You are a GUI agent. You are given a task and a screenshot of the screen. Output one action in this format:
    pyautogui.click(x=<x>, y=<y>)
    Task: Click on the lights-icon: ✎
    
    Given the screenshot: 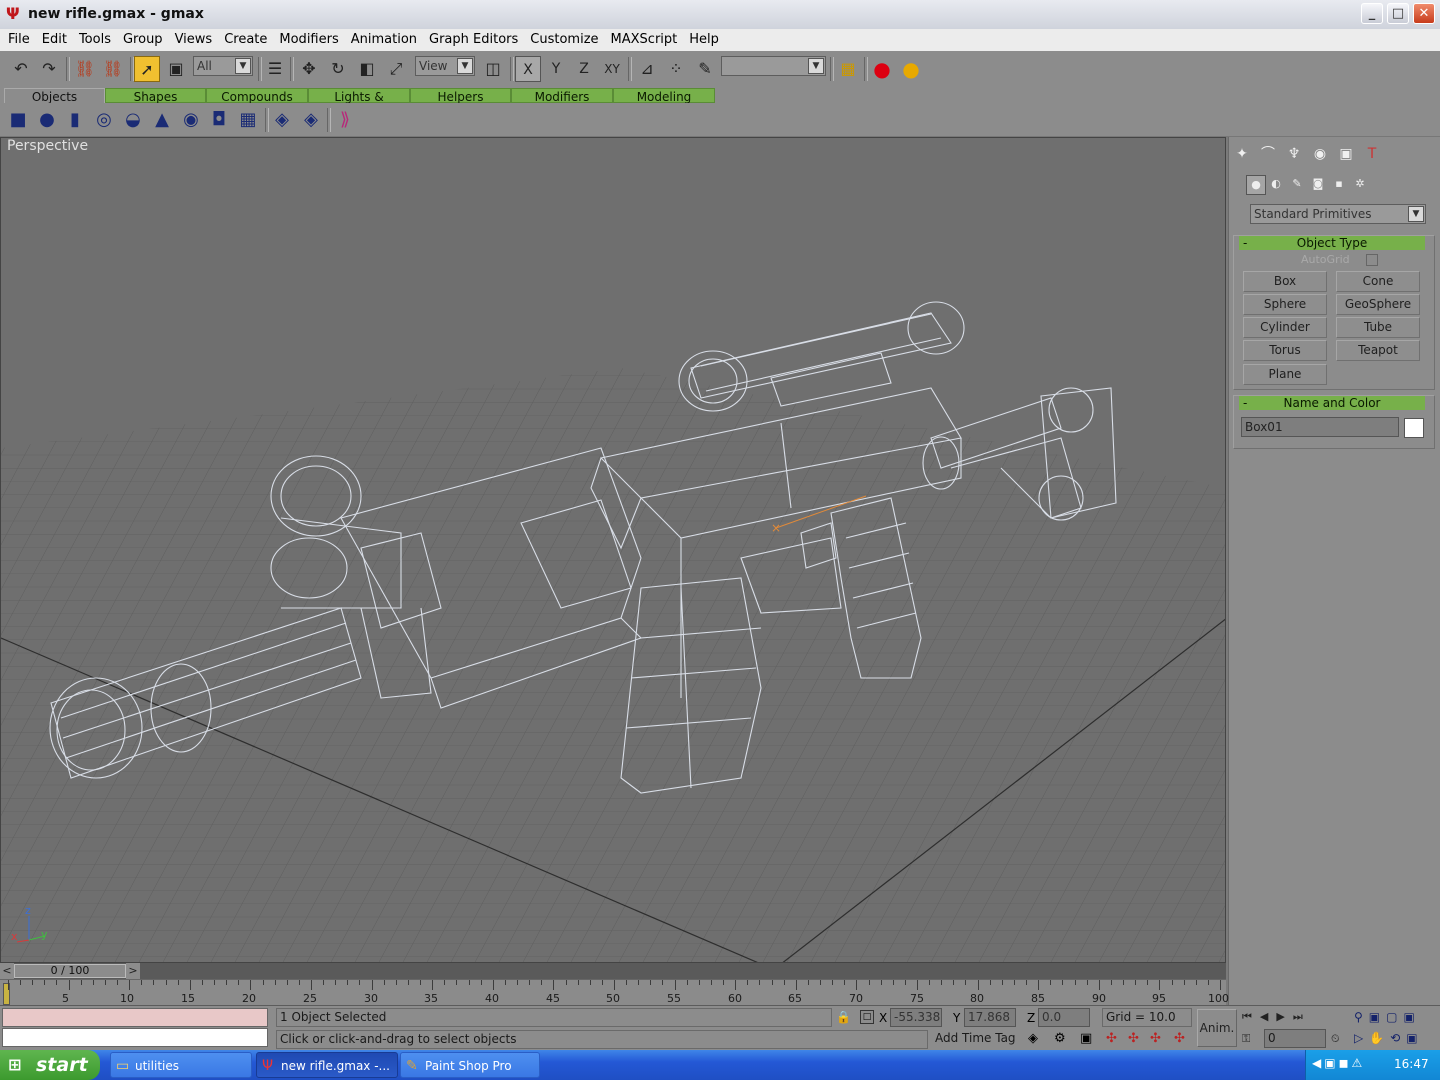 What is the action you would take?
    pyautogui.click(x=1297, y=184)
    